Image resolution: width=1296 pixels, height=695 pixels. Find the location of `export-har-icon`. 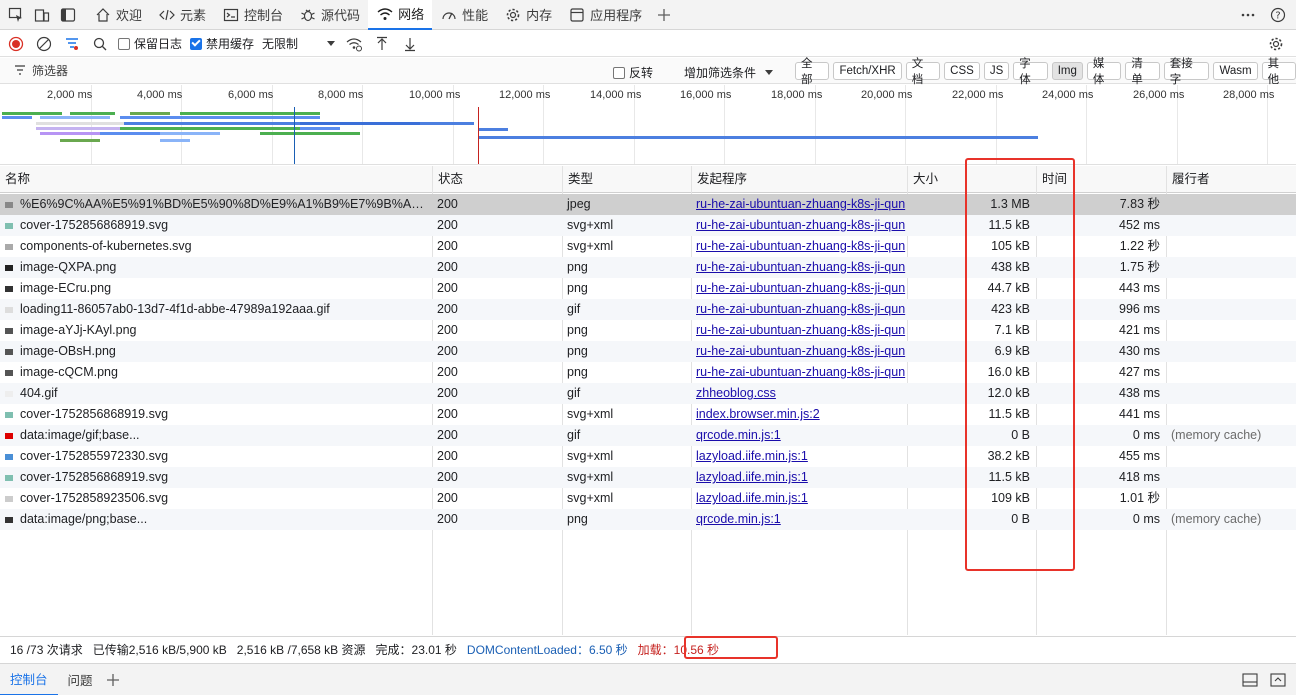

export-har-icon is located at coordinates (410, 44).